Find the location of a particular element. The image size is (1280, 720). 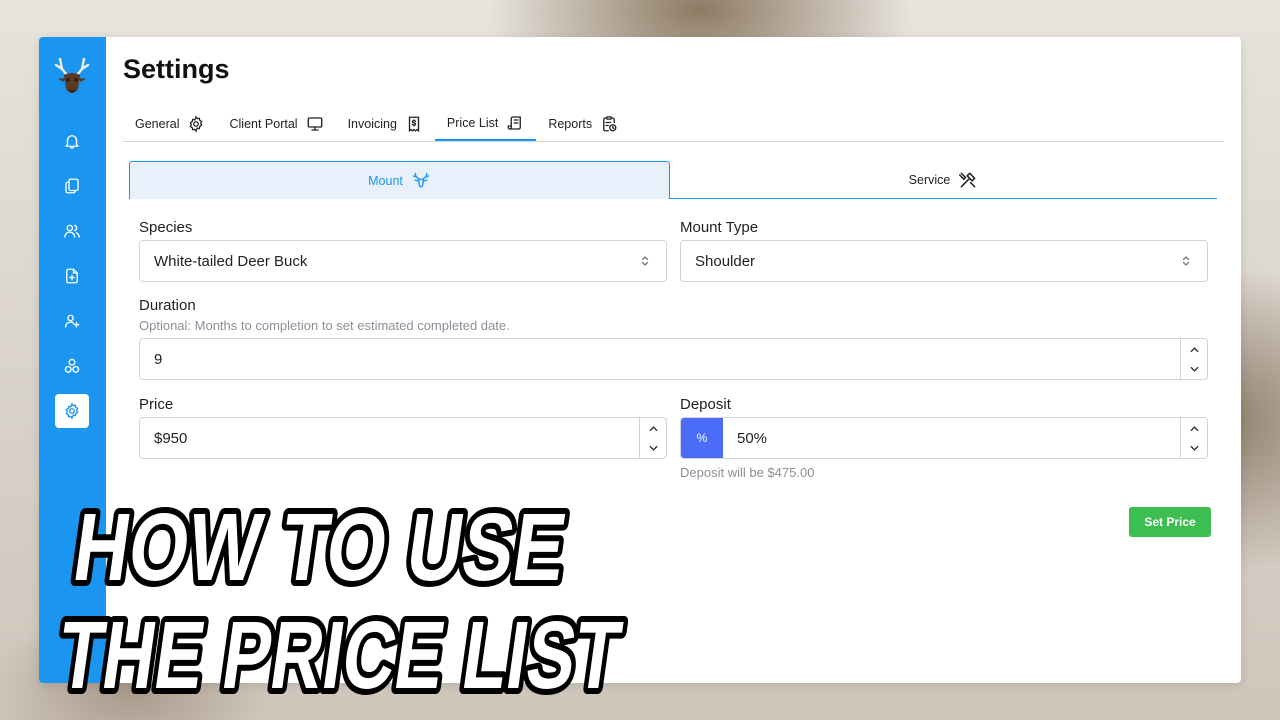

species-value: White-tailed Deer Buck is located at coordinates (231, 261).